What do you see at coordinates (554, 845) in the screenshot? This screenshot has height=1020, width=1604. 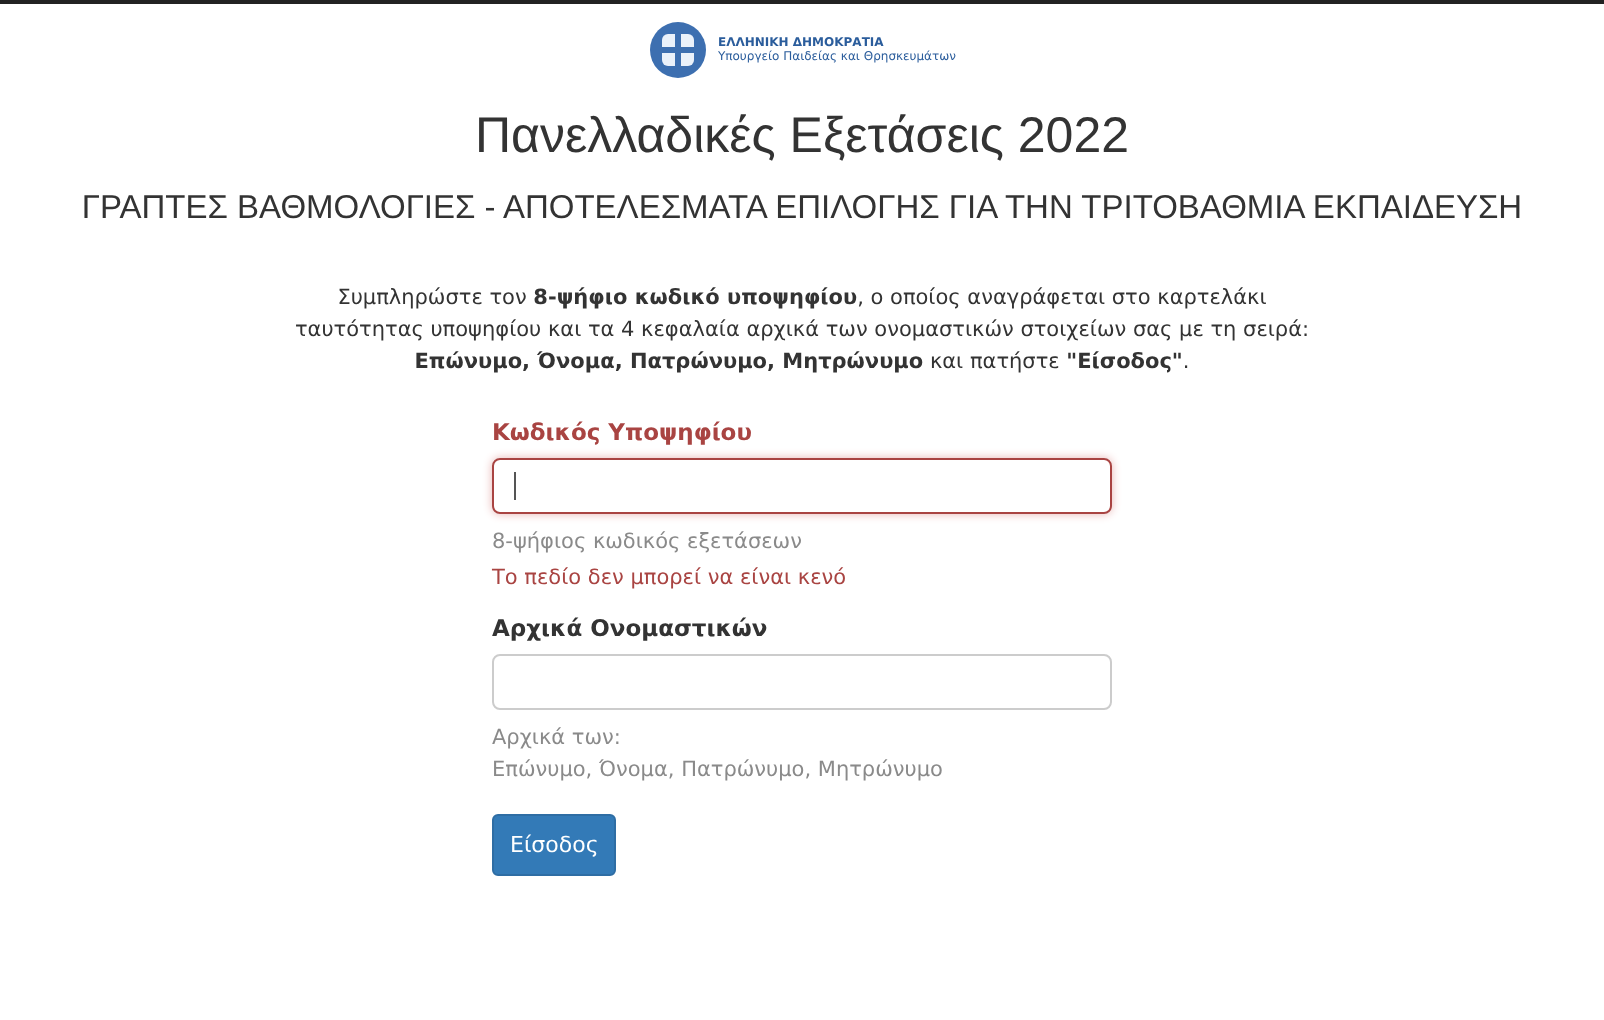 I see `submit-button: Είσοδος` at bounding box center [554, 845].